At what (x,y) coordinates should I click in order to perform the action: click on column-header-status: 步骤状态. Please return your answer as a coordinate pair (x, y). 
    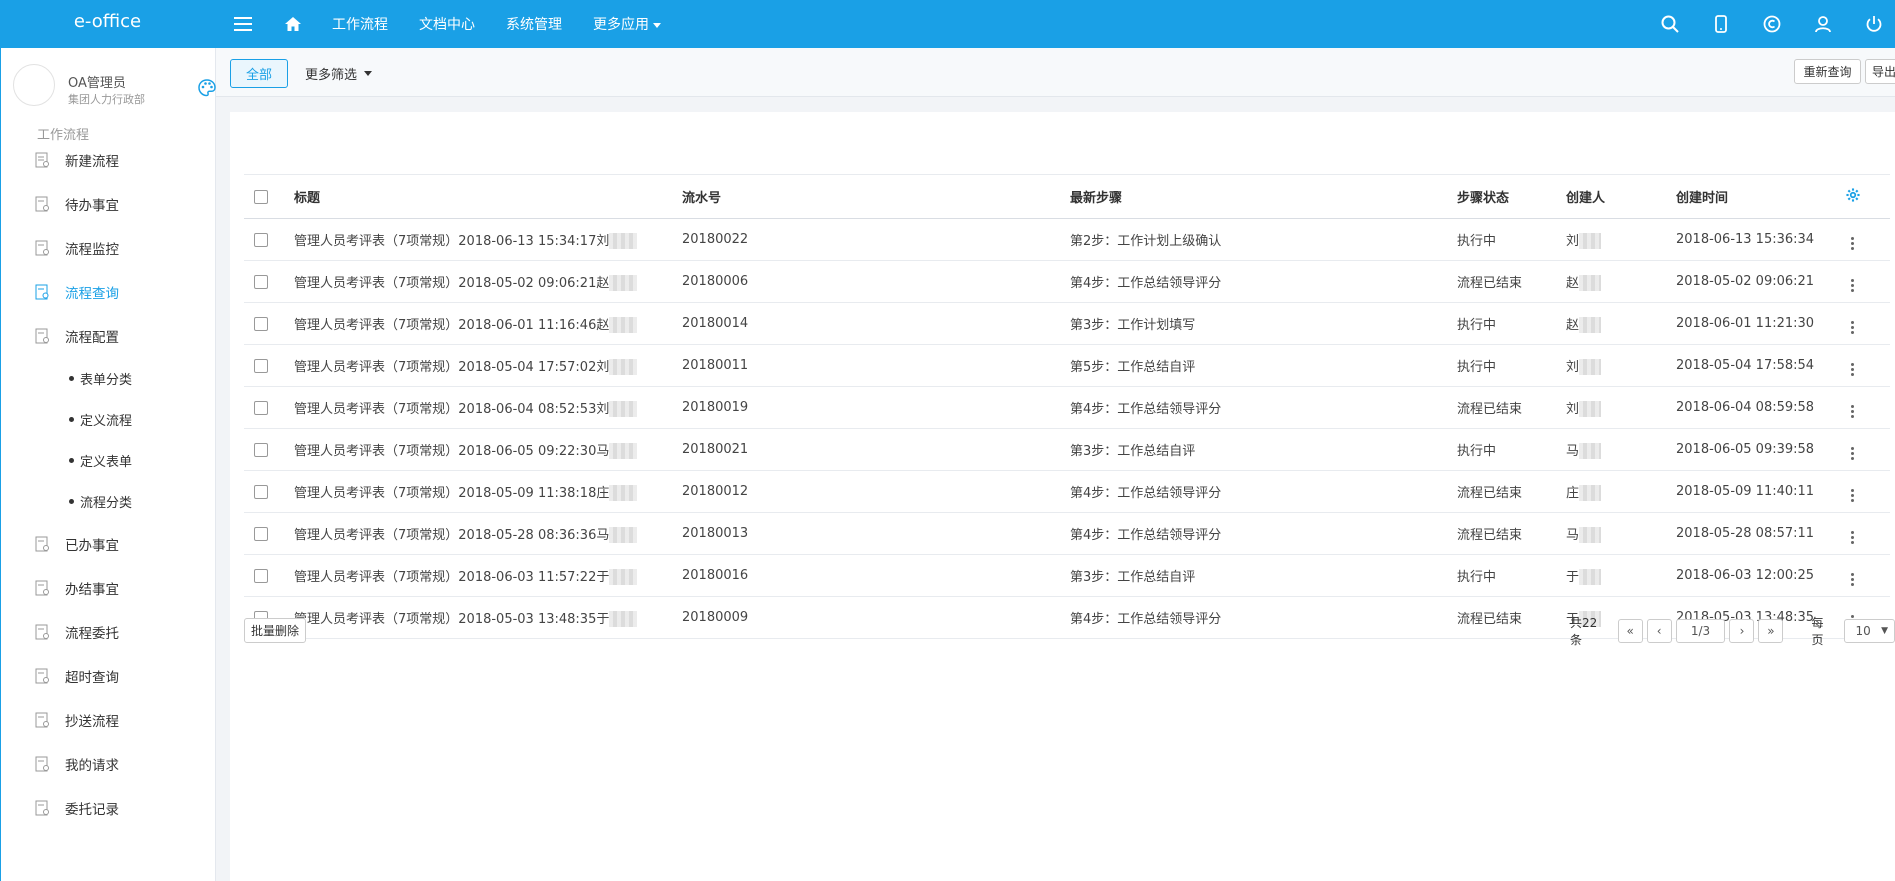
    Looking at the image, I should click on (1511, 196).